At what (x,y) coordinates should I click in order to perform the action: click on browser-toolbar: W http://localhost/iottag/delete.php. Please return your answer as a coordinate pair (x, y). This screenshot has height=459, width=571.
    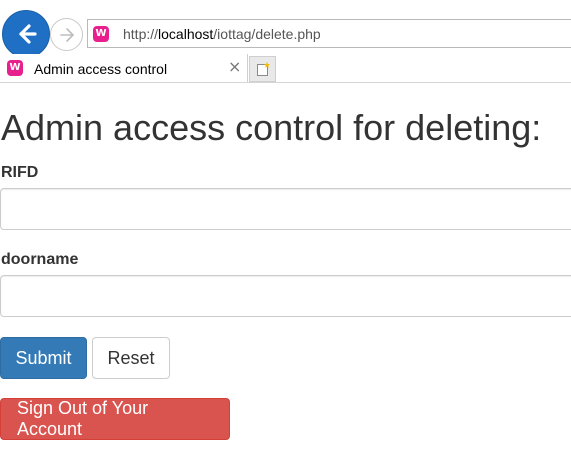
    Looking at the image, I should click on (285, 29).